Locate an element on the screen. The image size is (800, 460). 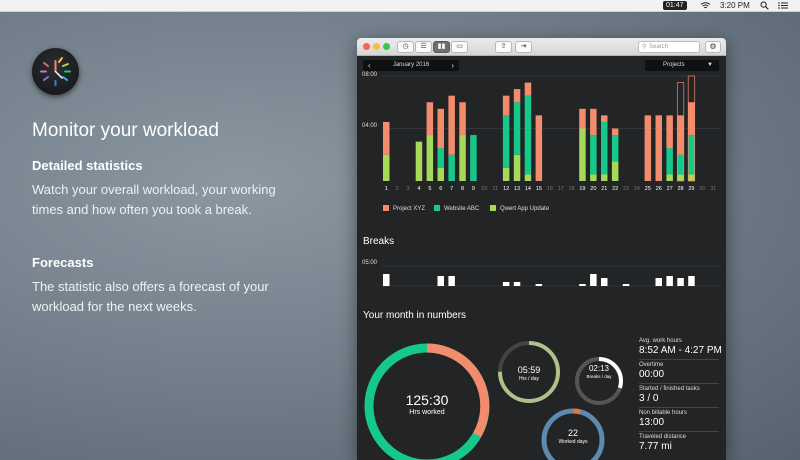
x-tick-label: 26 is located at coordinates (659, 189).